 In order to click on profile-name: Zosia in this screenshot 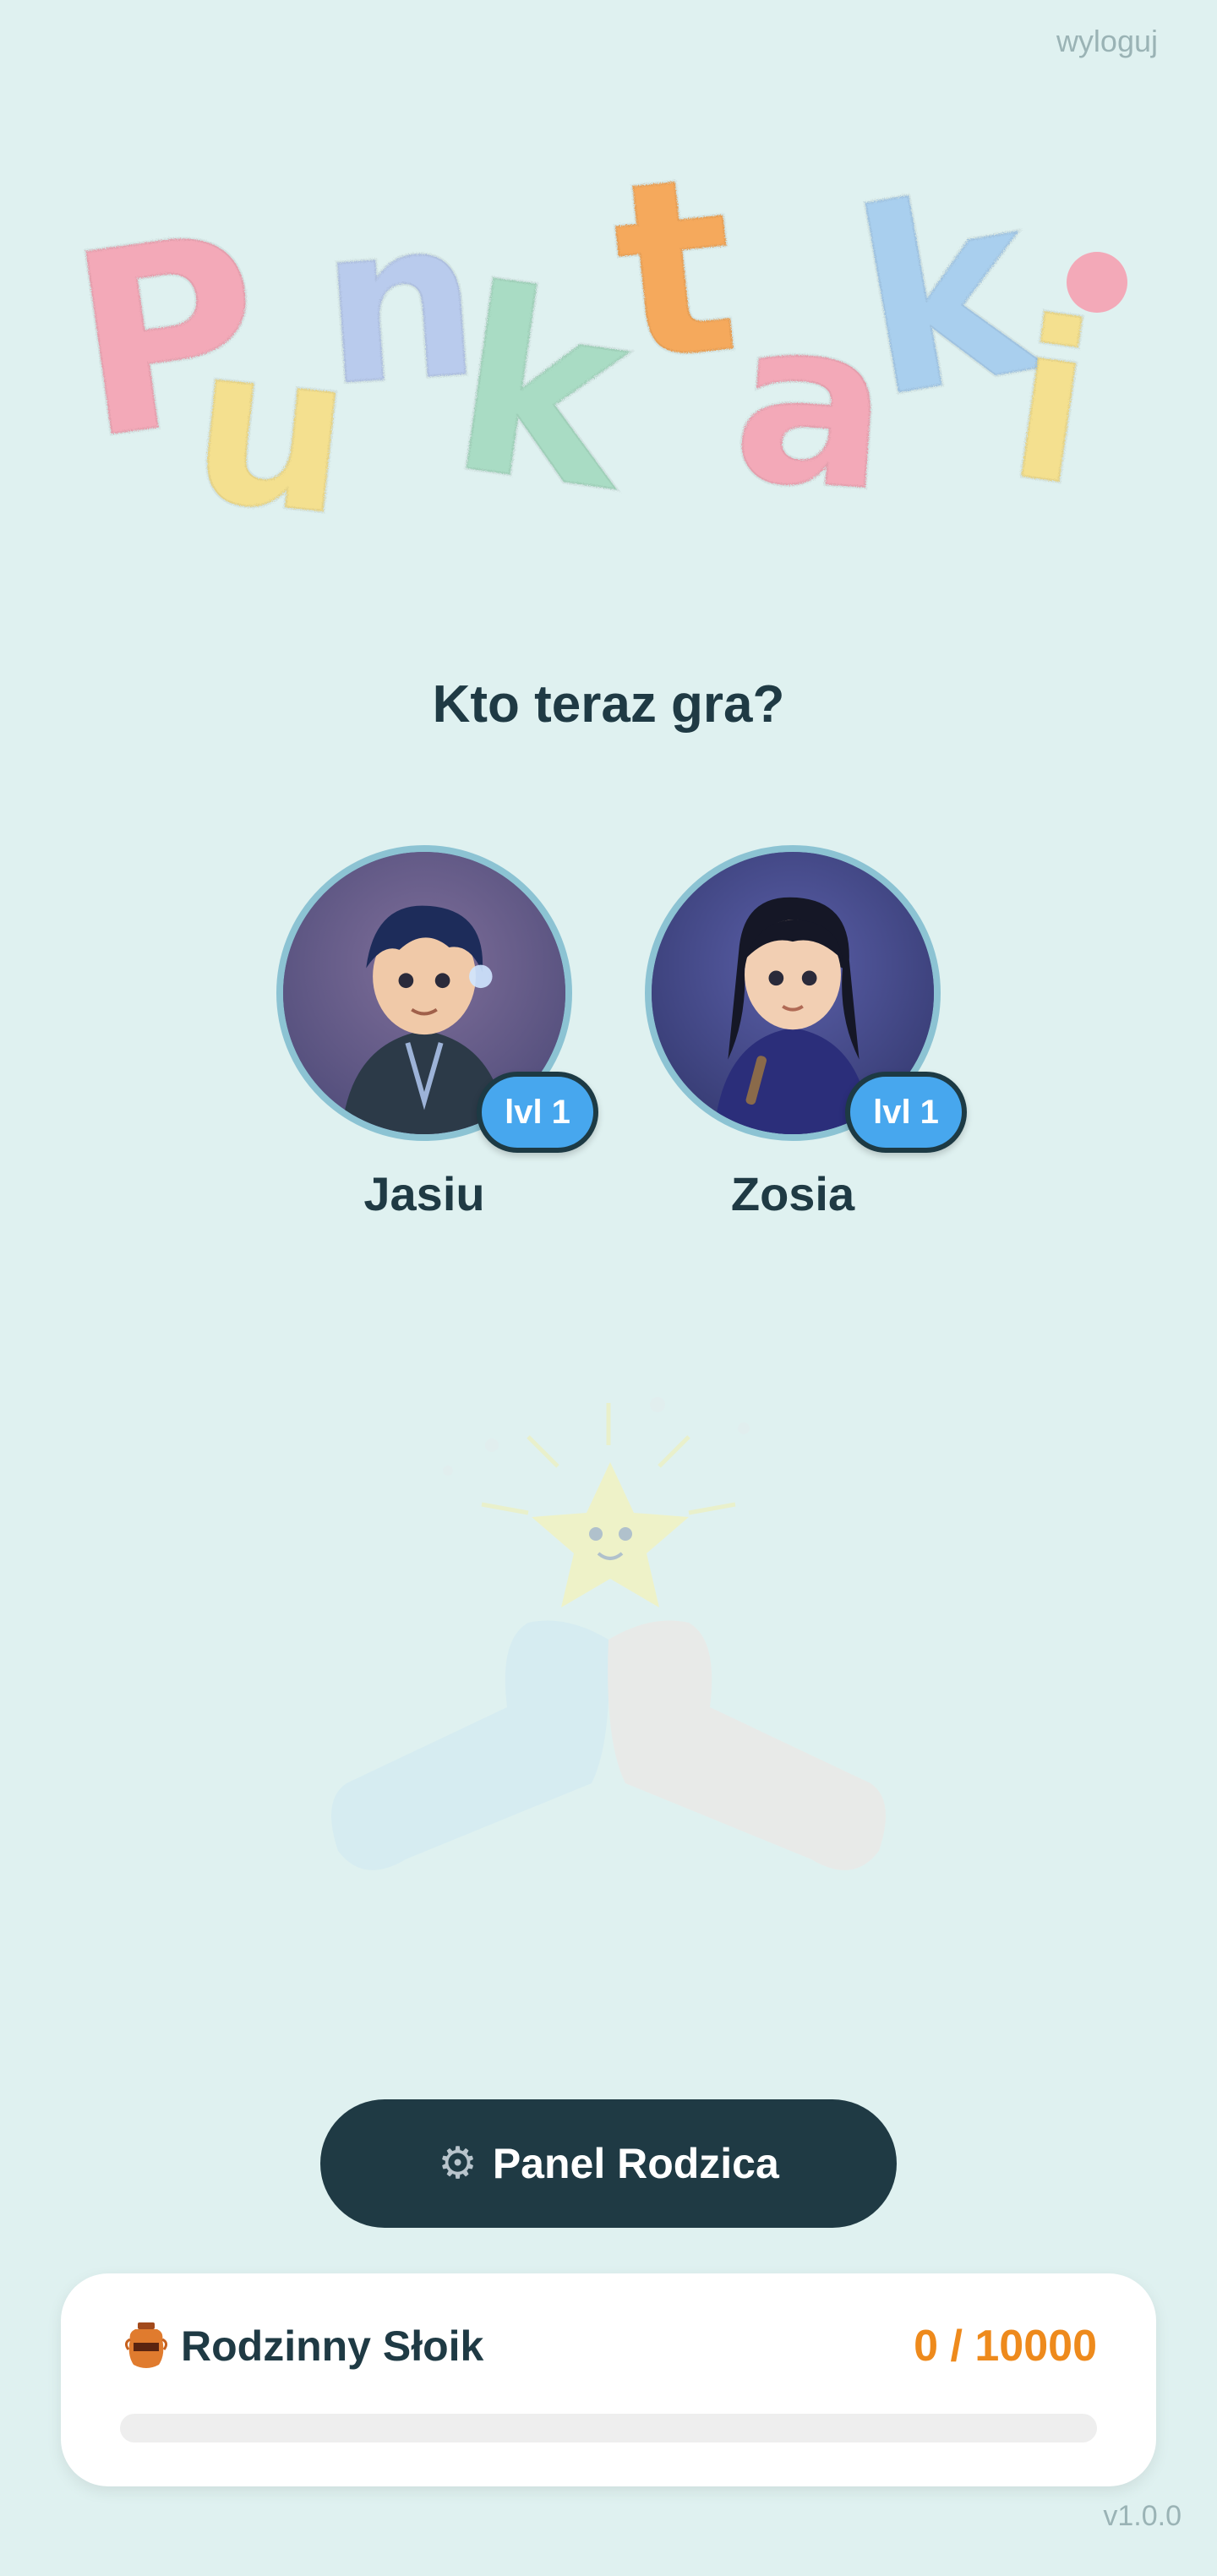, I will do `click(792, 1193)`.